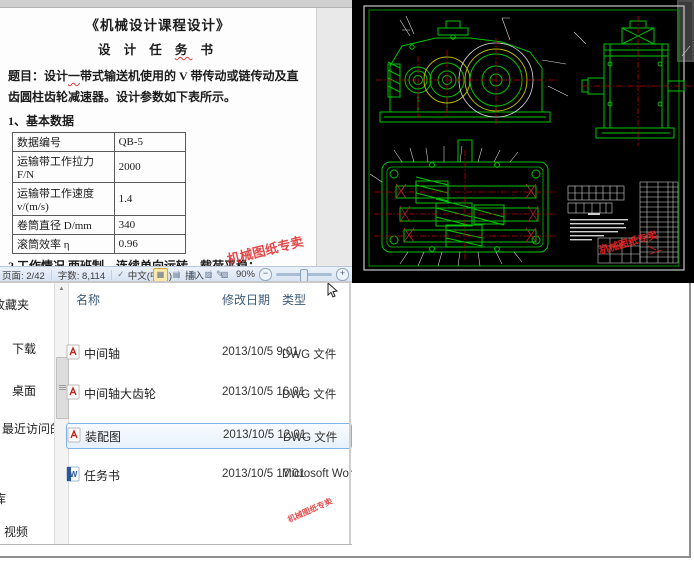 The width and height of the screenshot is (694, 561). What do you see at coordinates (63, 244) in the screenshot?
I see `table-cell-label: 滚筒效率 η` at bounding box center [63, 244].